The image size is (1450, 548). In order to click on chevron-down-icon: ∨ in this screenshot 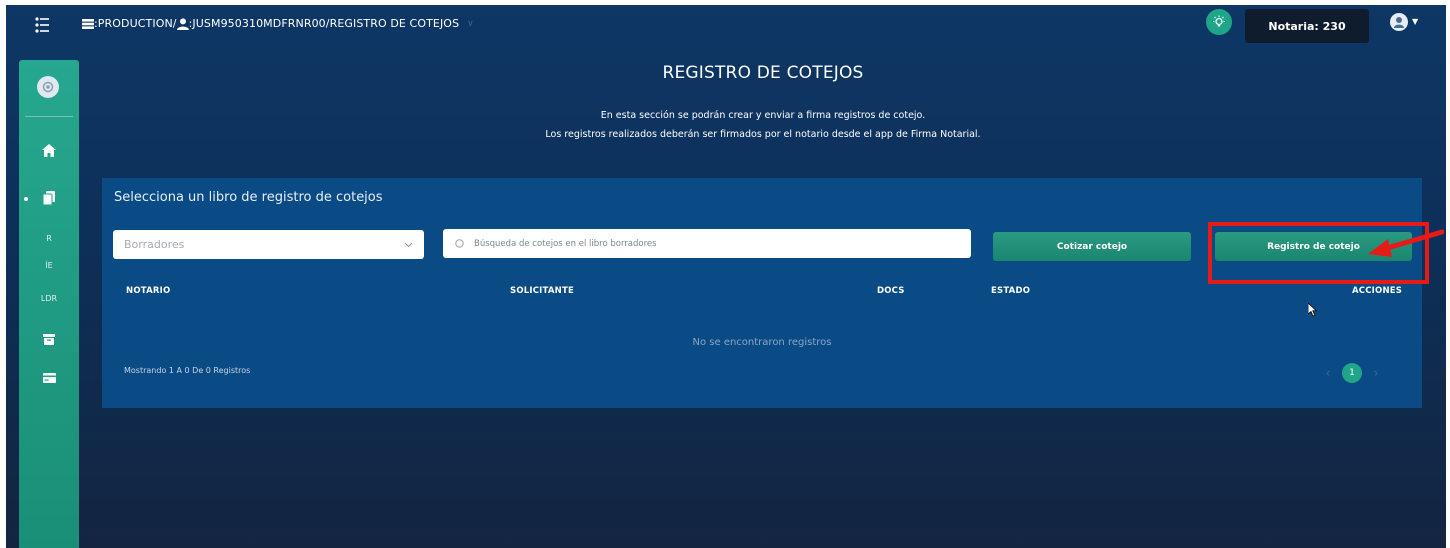, I will do `click(470, 24)`.